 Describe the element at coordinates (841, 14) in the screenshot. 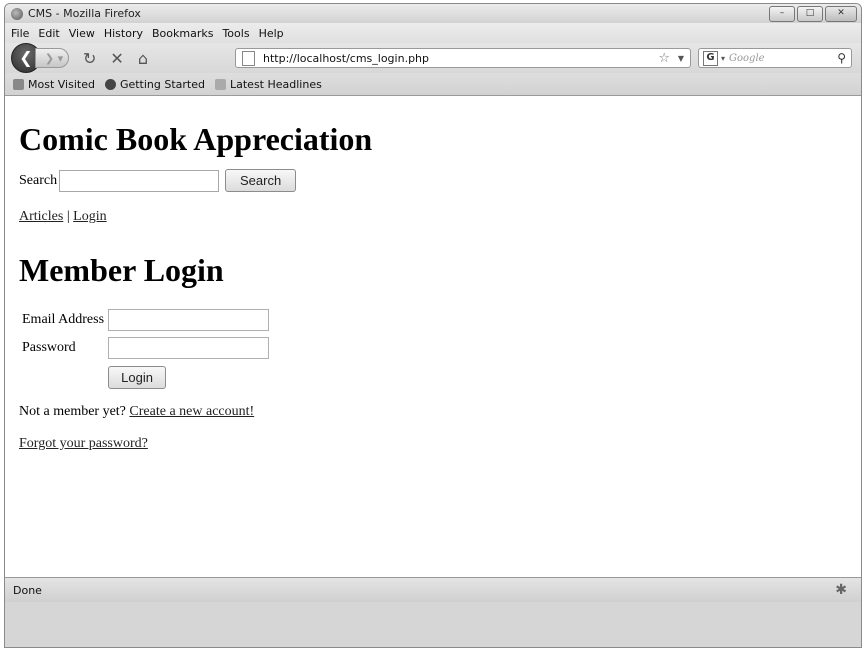

I see `close-button: ✕` at that location.